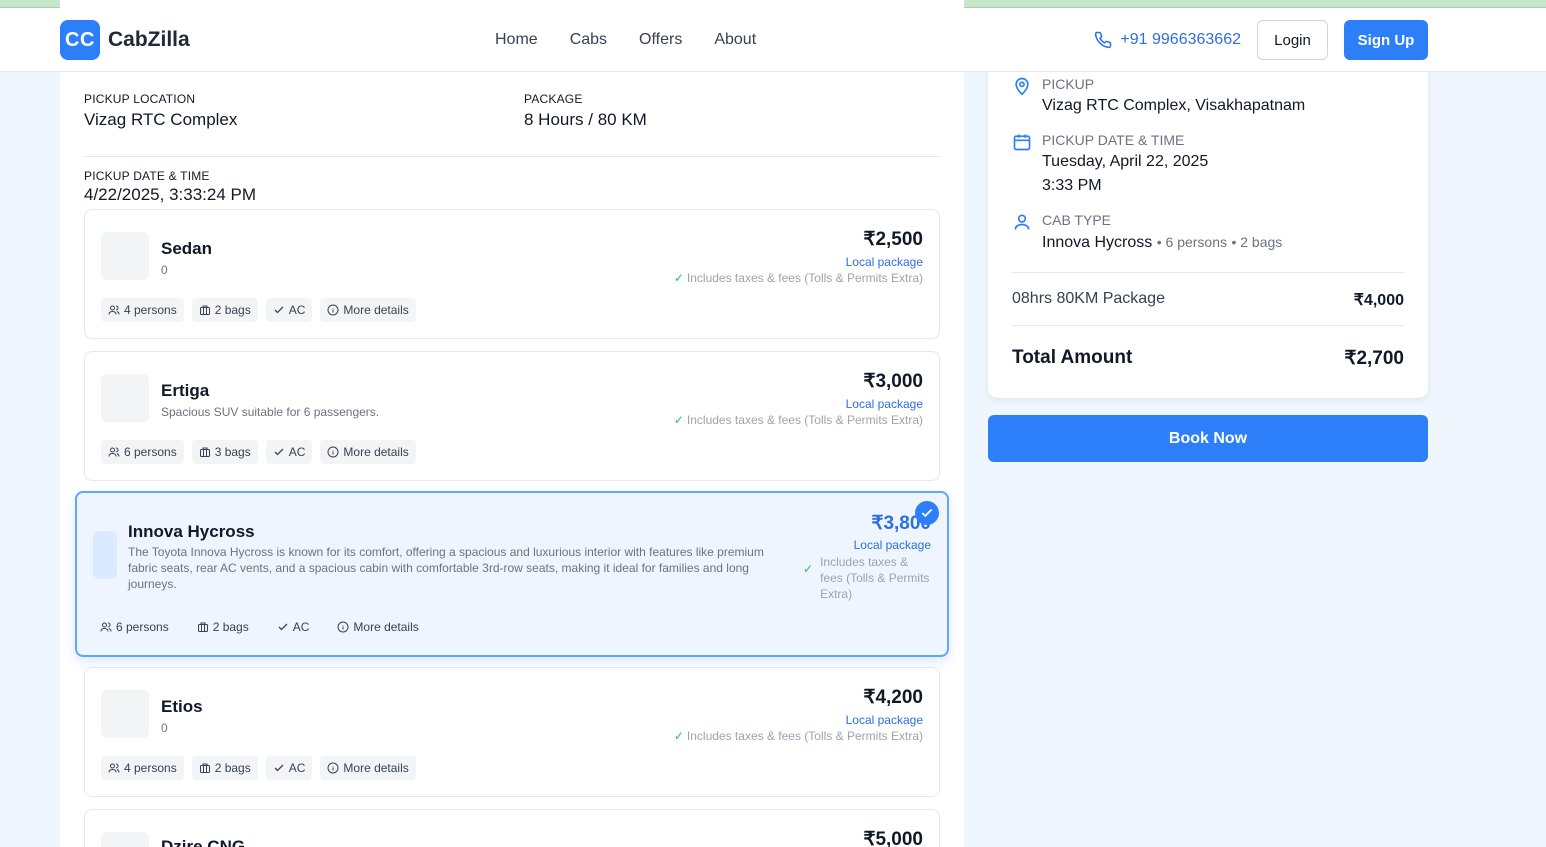  What do you see at coordinates (660, 40) in the screenshot?
I see `nav-offers: Offers` at bounding box center [660, 40].